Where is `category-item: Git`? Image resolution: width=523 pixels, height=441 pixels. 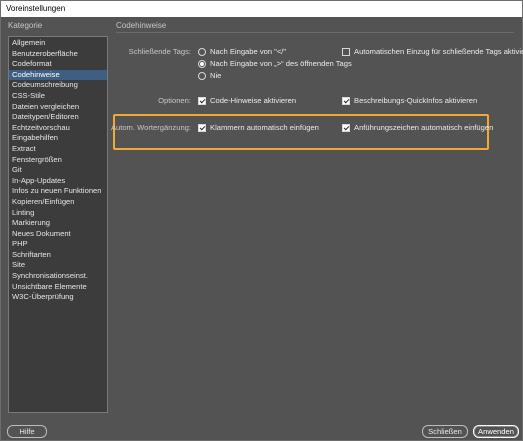
category-item: Git is located at coordinates (58, 170).